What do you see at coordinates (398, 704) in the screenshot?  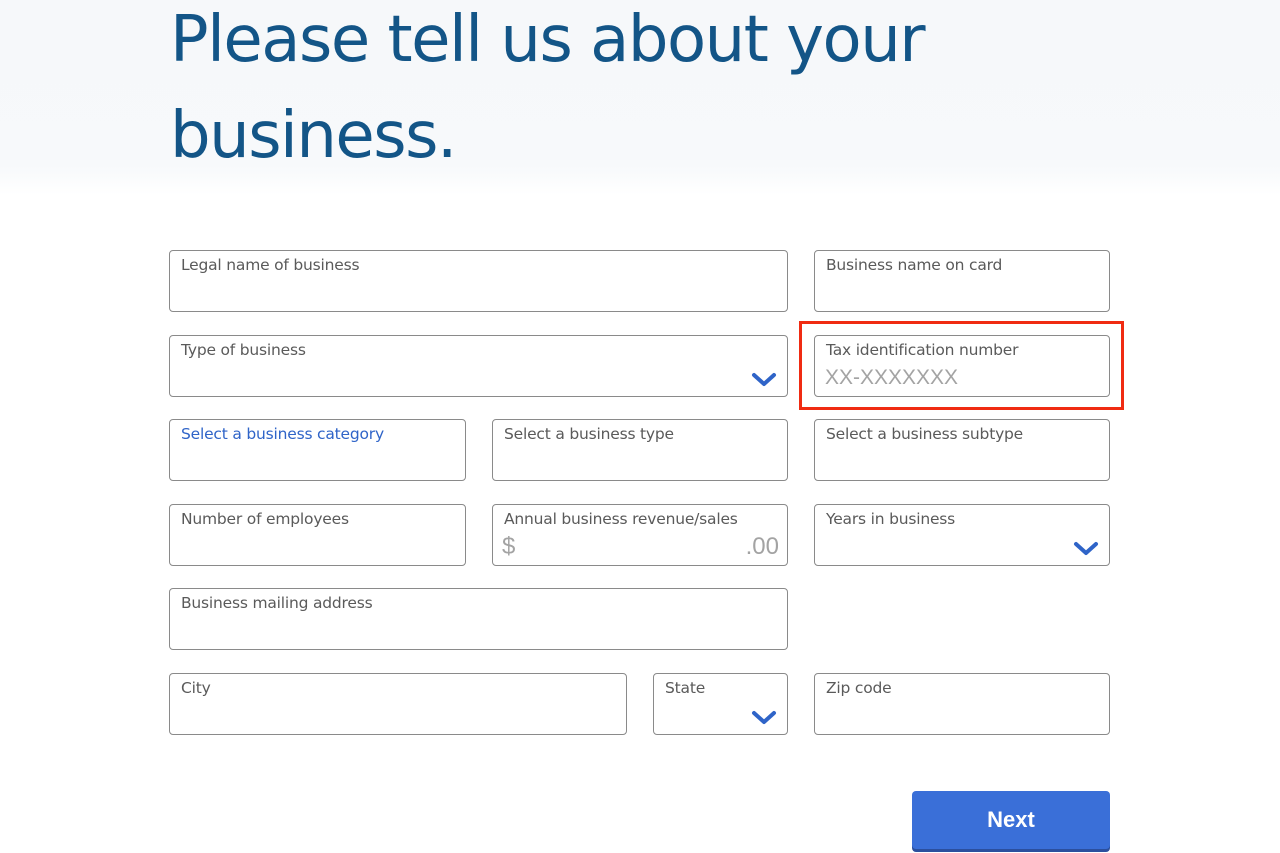 I see `city-field: City` at bounding box center [398, 704].